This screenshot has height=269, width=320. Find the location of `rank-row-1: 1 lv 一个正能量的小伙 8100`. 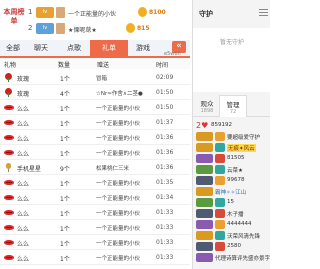

rank-row-1: 1 lv 一个正能量的小伙 8100 is located at coordinates (106, 13).